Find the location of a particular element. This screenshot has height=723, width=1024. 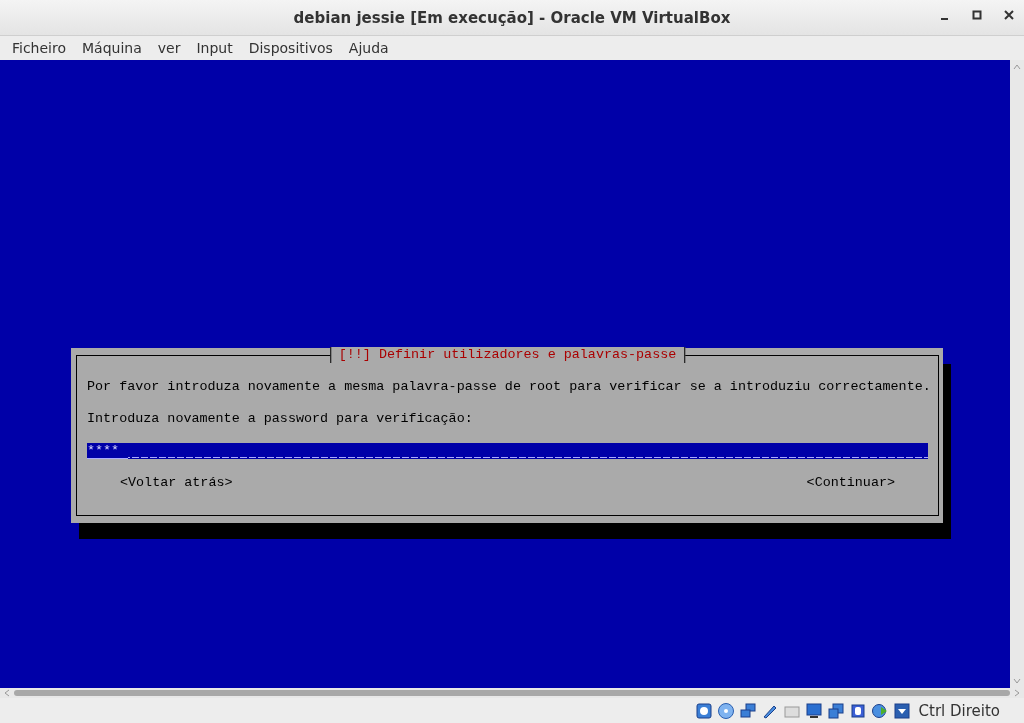

password-field: **** is located at coordinates (507, 451).